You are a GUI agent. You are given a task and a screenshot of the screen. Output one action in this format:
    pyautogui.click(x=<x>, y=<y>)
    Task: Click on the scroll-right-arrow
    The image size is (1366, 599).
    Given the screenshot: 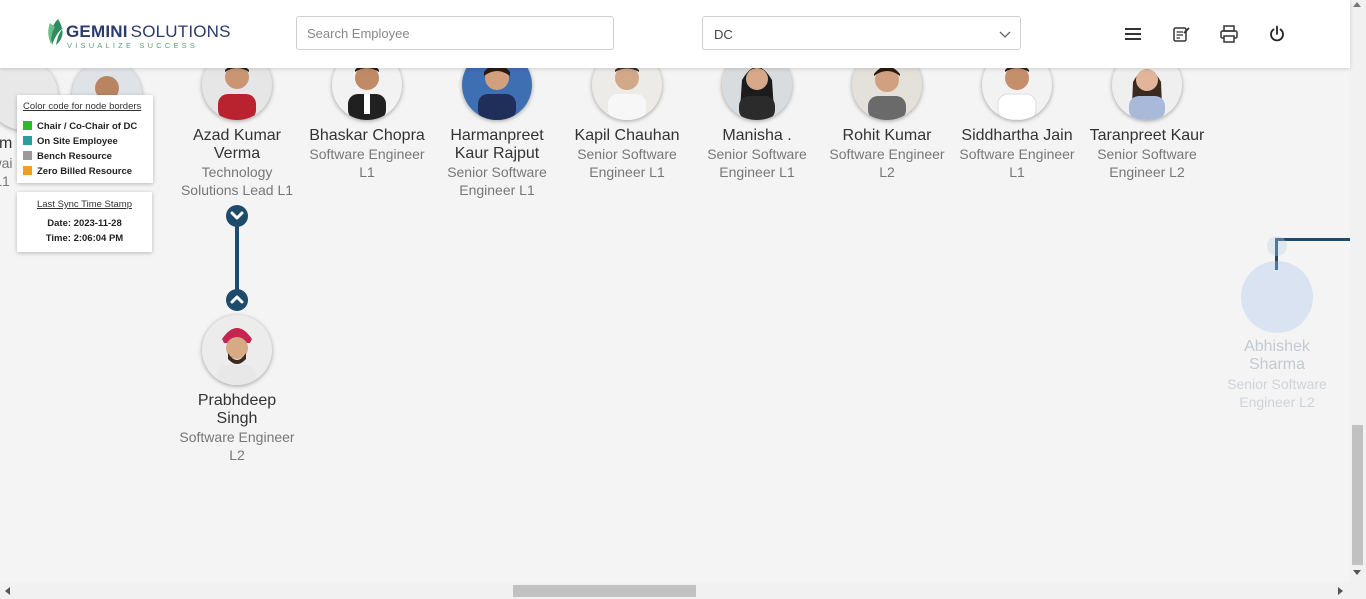 What is the action you would take?
    pyautogui.click(x=1340, y=591)
    